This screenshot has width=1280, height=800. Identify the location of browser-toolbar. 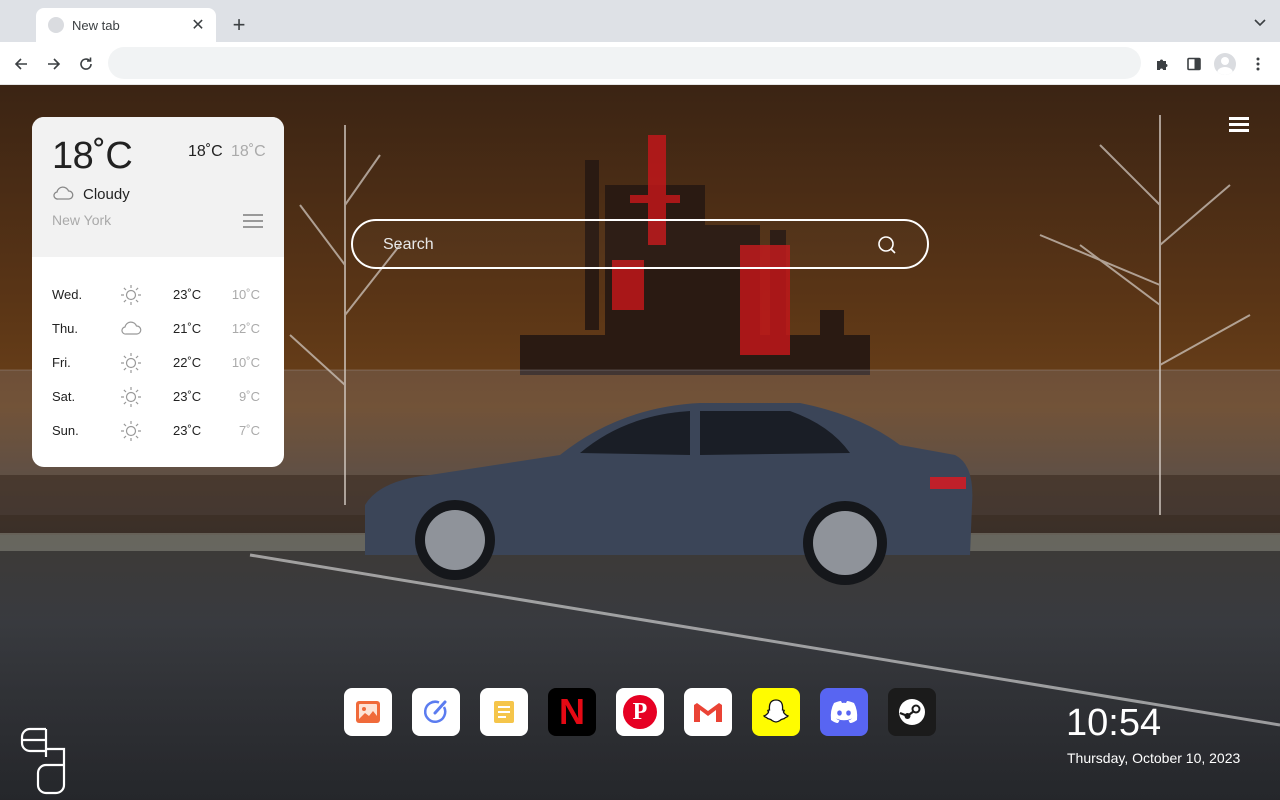
(640, 63).